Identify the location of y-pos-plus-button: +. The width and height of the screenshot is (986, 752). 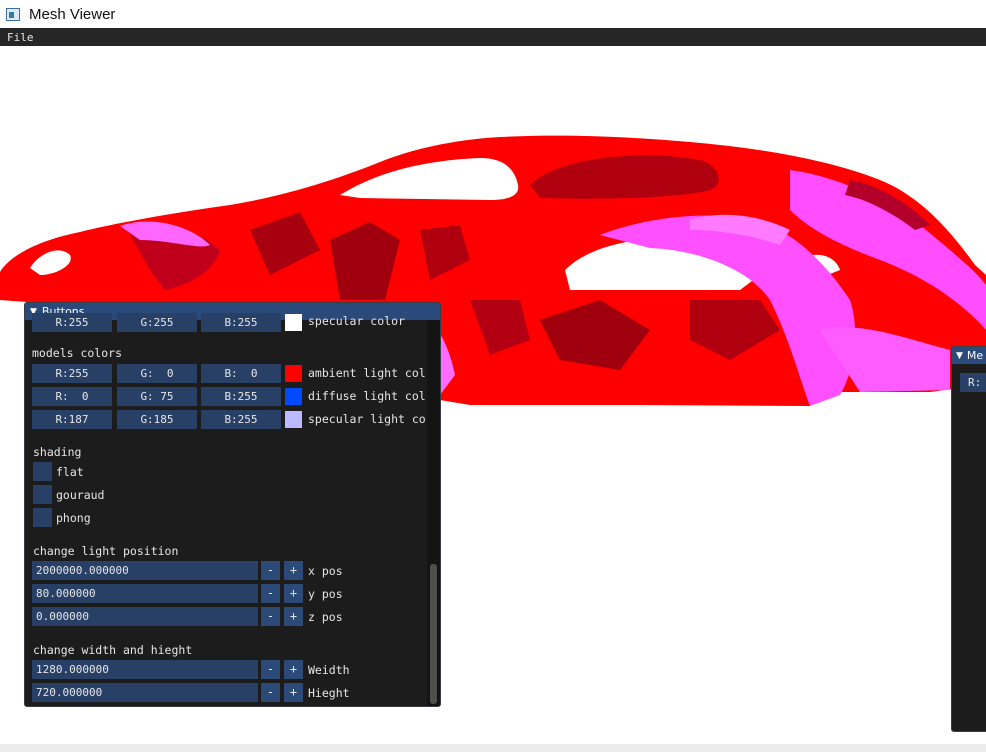
(293, 593).